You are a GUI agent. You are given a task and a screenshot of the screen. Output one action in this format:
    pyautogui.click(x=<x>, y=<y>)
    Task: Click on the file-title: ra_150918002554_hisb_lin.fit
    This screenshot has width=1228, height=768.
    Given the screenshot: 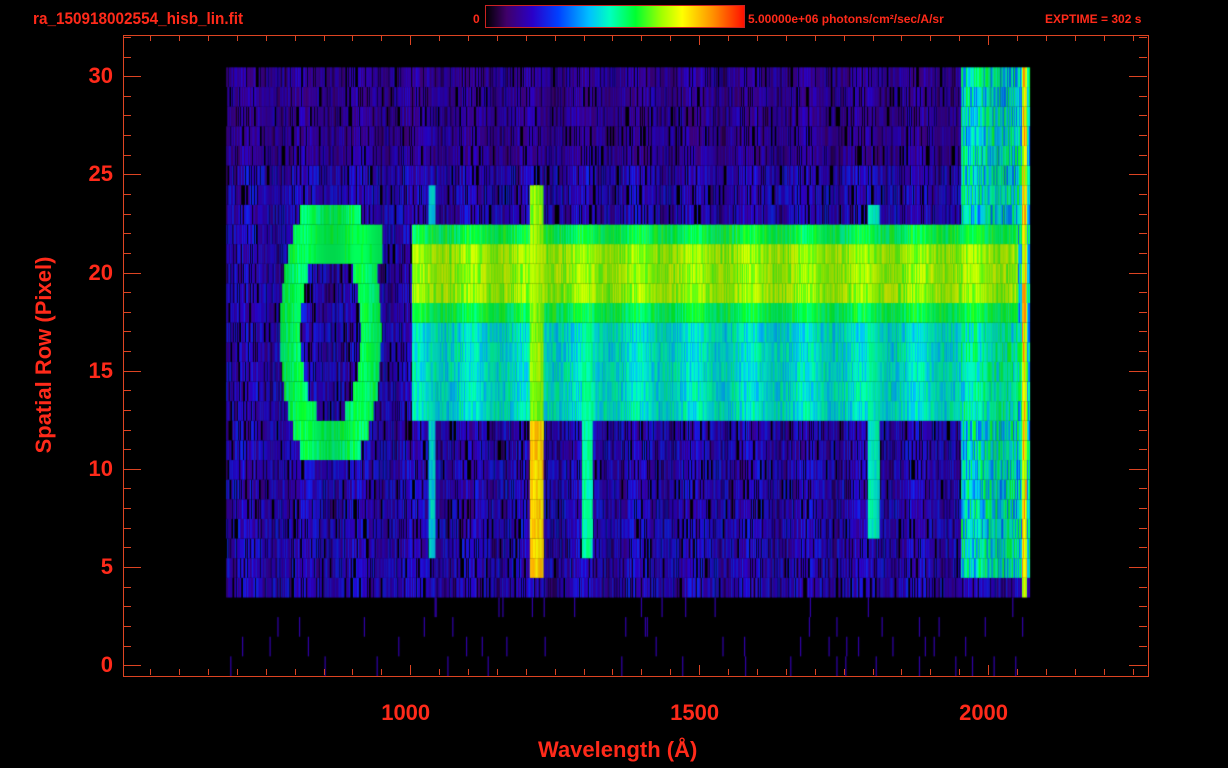 What is the action you would take?
    pyautogui.click(x=138, y=18)
    